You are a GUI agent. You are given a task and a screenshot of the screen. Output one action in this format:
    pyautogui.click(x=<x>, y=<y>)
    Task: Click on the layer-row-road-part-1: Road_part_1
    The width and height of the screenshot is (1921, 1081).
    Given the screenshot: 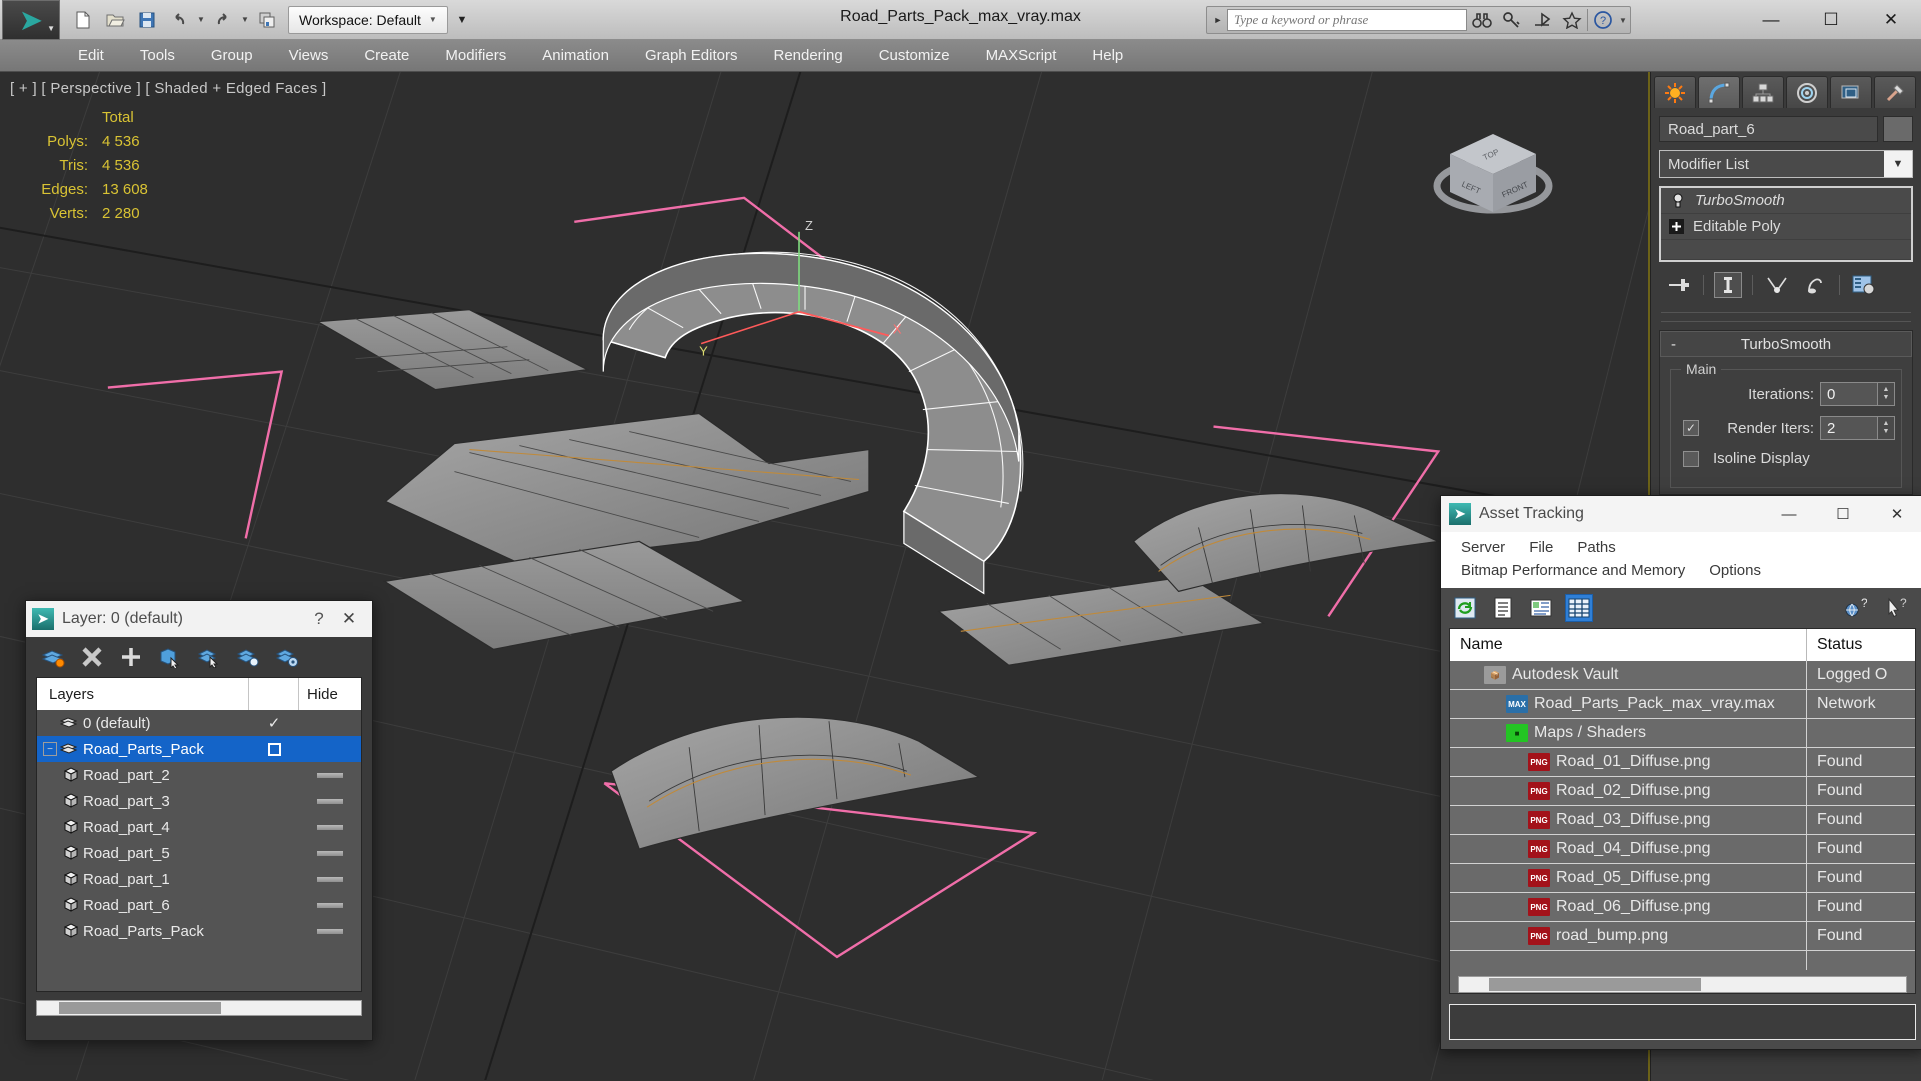 What is the action you would take?
    pyautogui.click(x=199, y=879)
    